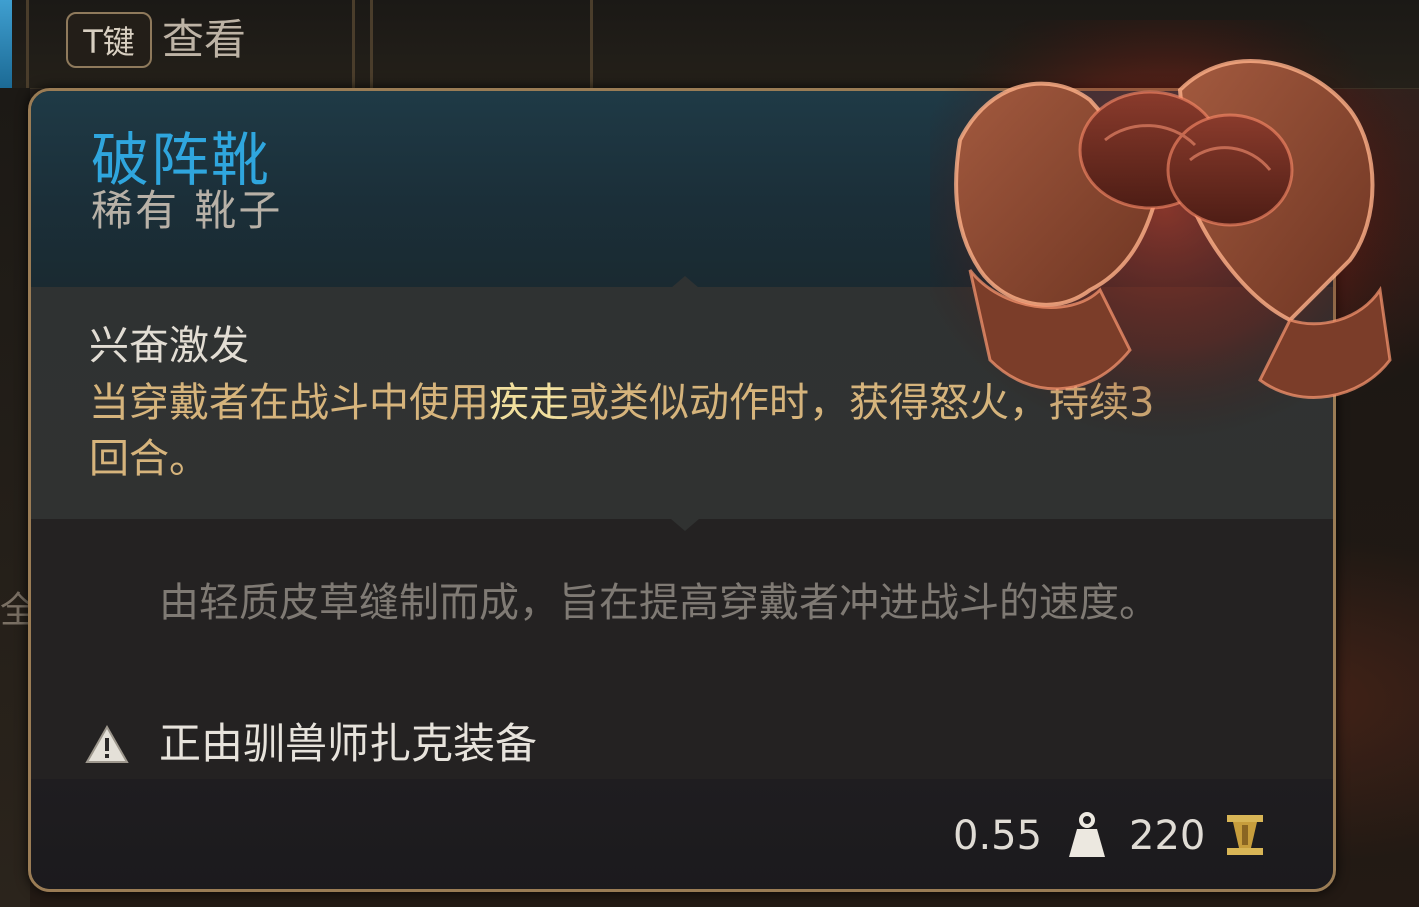 This screenshot has height=907, width=1419. I want to click on left-panel-edge: 全, so click(18, 497).